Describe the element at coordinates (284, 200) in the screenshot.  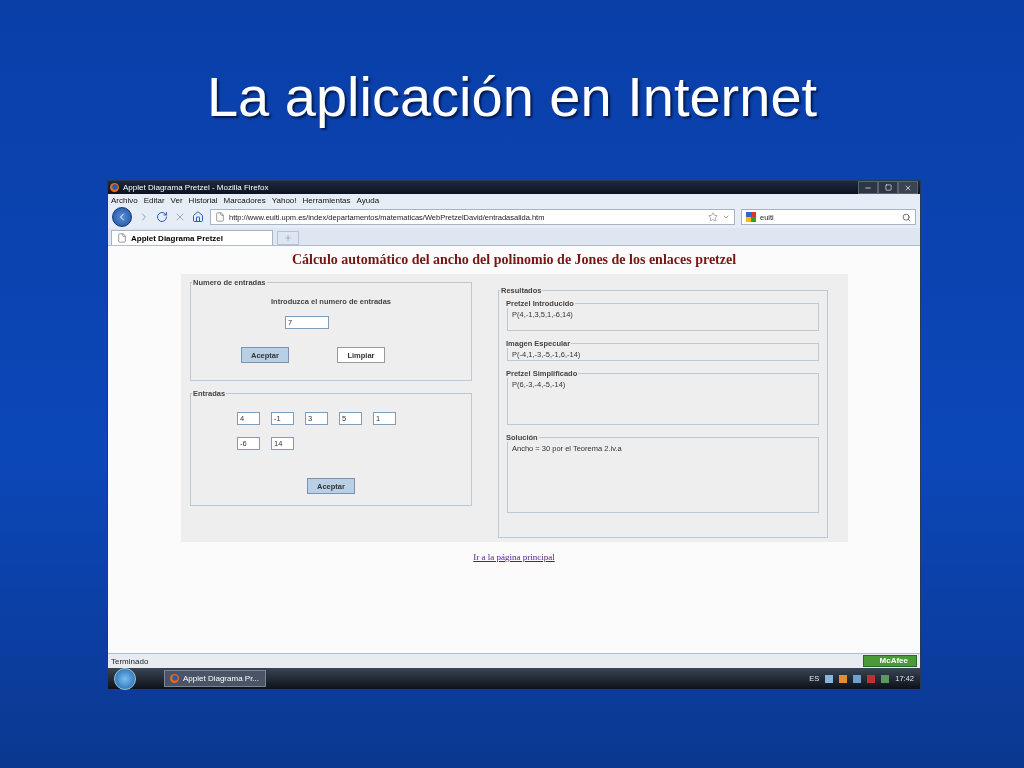
I see `menu-item: Yahoo!` at that location.